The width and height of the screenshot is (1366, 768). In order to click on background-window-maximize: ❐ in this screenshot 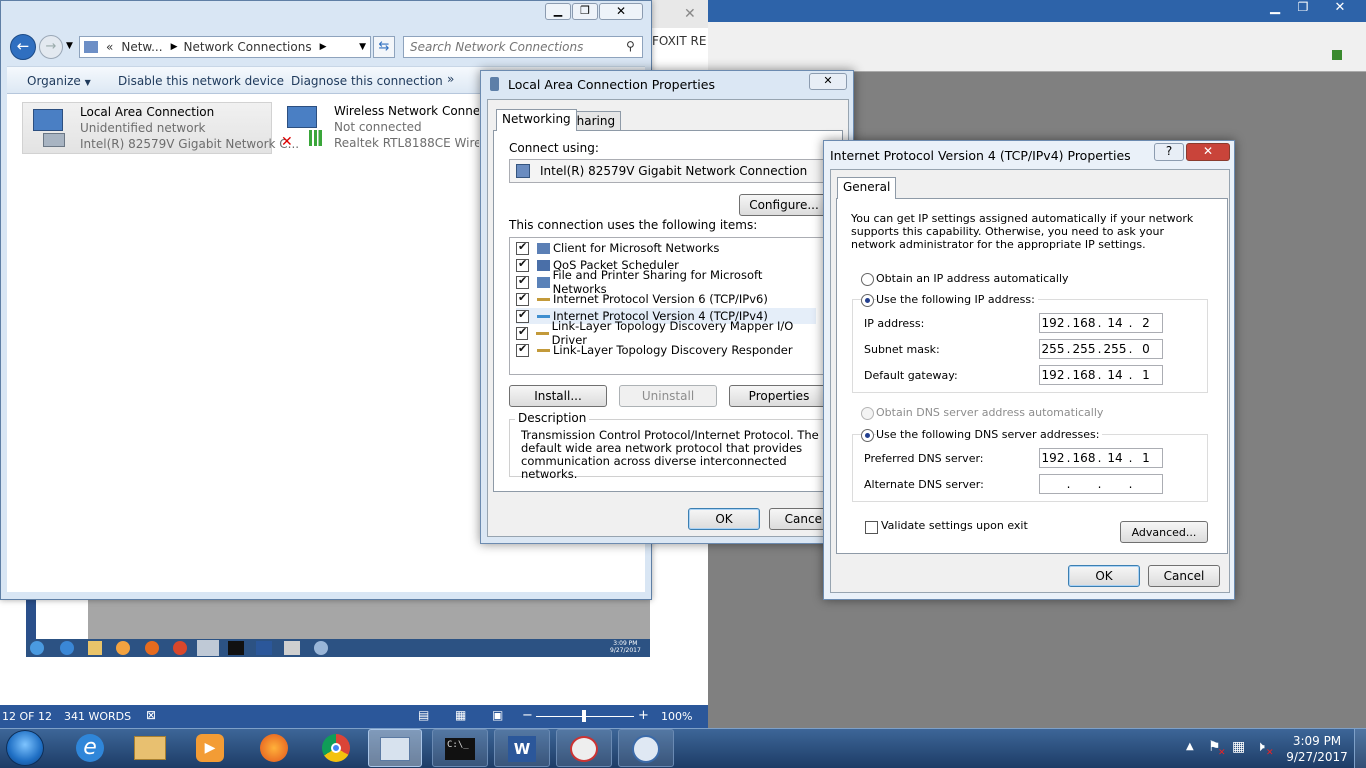, I will do `click(1303, 9)`.